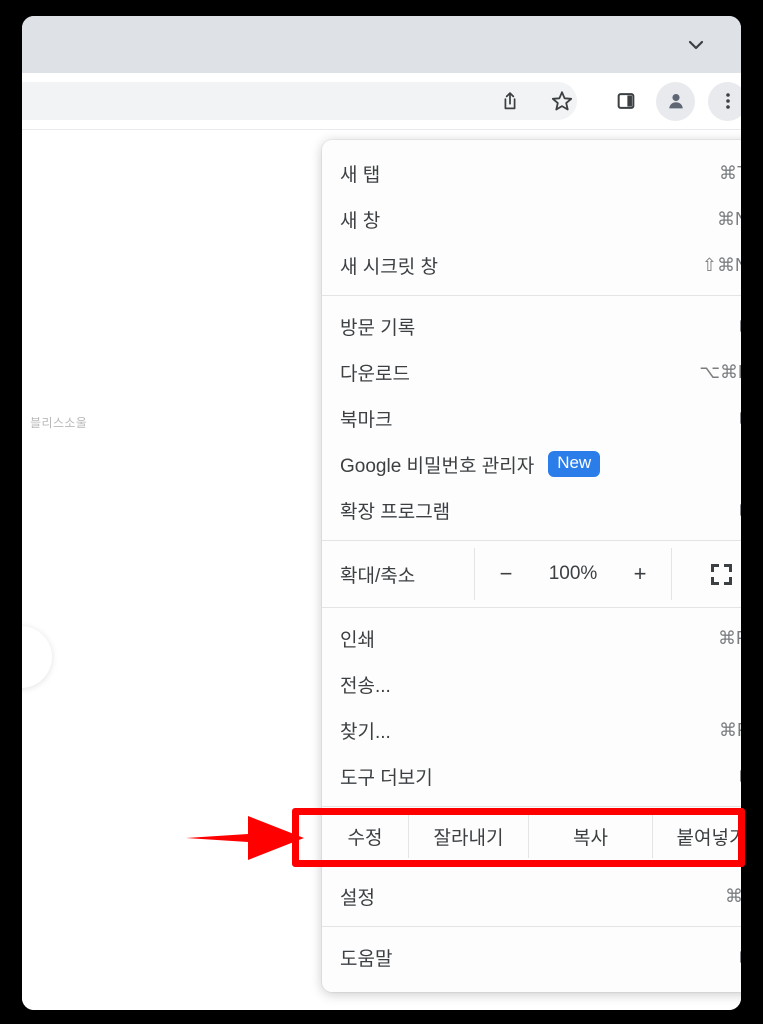 The height and width of the screenshot is (1024, 763). I want to click on menu-item-label: 인쇄, so click(357, 640).